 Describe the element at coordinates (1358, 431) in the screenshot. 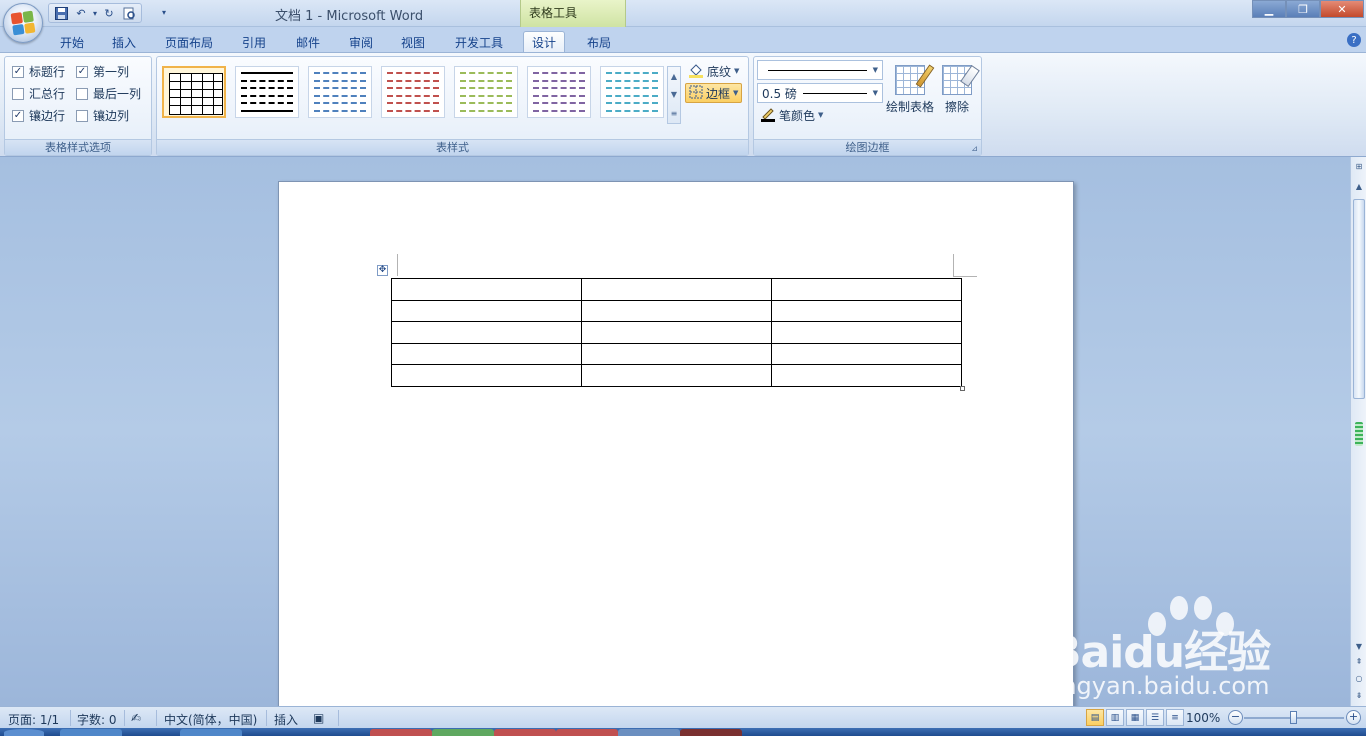

I see `vertical-scrollbar: ⊞ ▲ ▼ ⇞ ○ ⇟` at that location.